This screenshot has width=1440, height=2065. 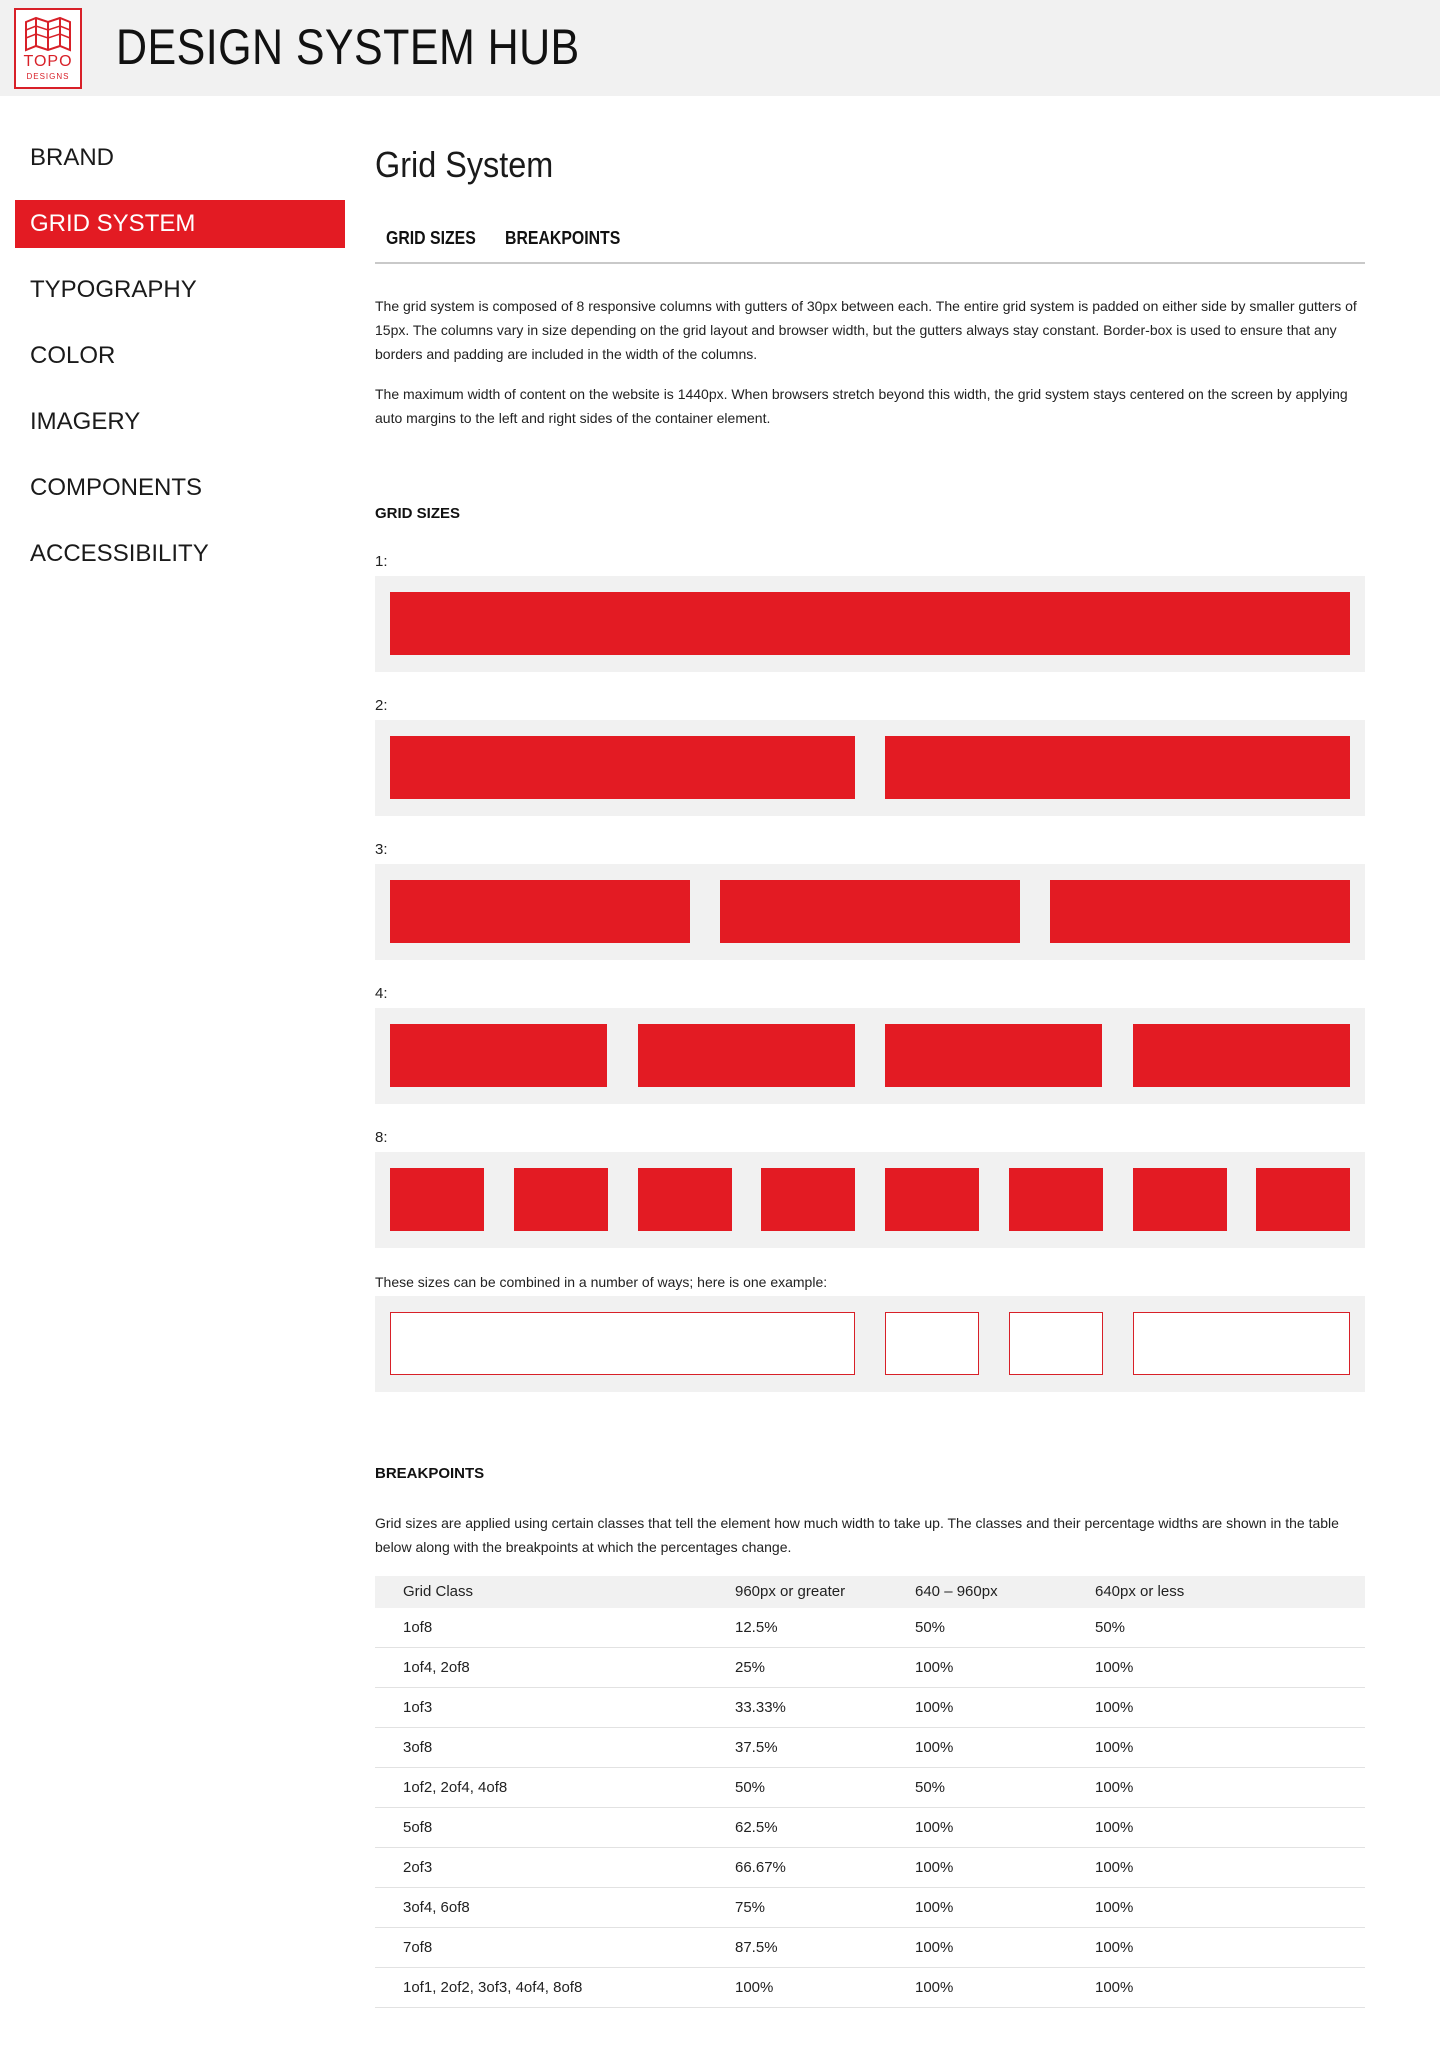 I want to click on column-header: Grid Class, so click(x=438, y=1591).